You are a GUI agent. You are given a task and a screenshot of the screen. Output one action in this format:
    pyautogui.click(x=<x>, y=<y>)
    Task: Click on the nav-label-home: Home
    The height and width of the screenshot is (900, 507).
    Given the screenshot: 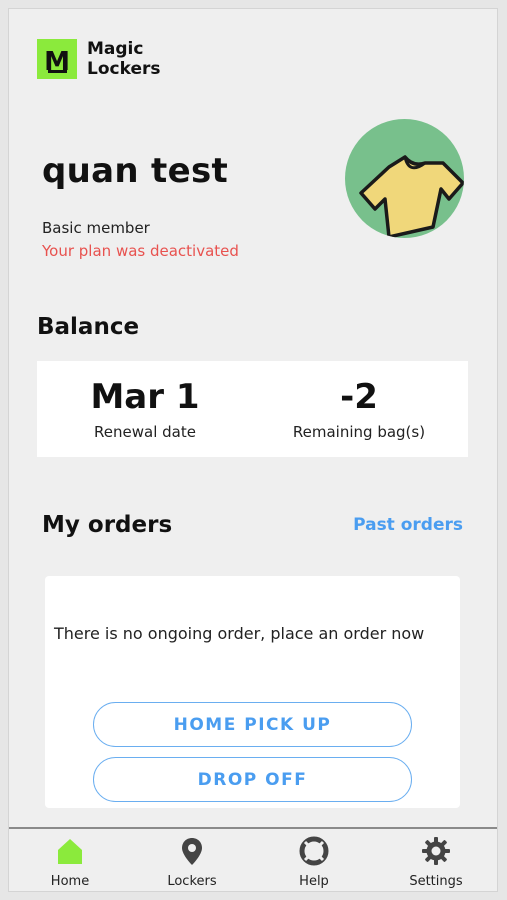 What is the action you would take?
    pyautogui.click(x=70, y=881)
    